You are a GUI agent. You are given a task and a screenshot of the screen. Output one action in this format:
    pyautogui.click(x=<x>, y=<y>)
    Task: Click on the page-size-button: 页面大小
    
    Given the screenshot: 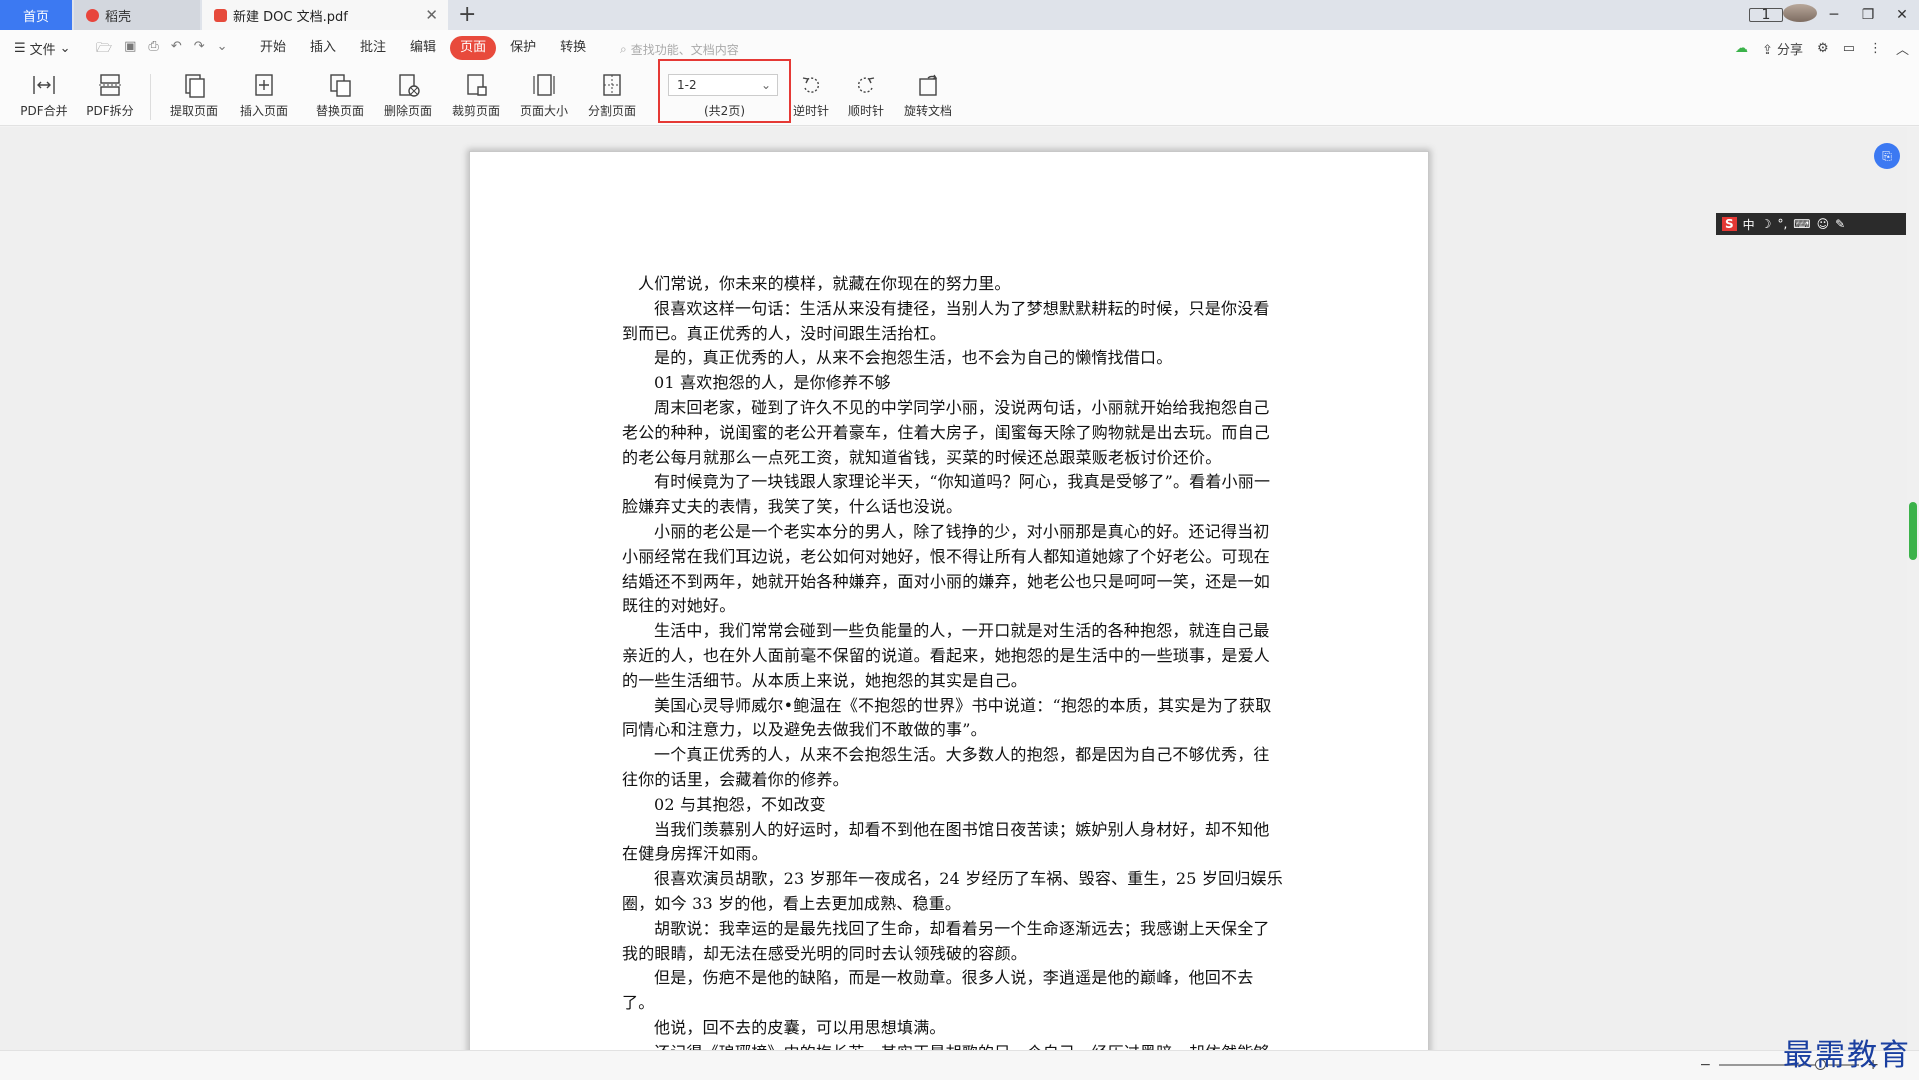 What is the action you would take?
    pyautogui.click(x=544, y=97)
    